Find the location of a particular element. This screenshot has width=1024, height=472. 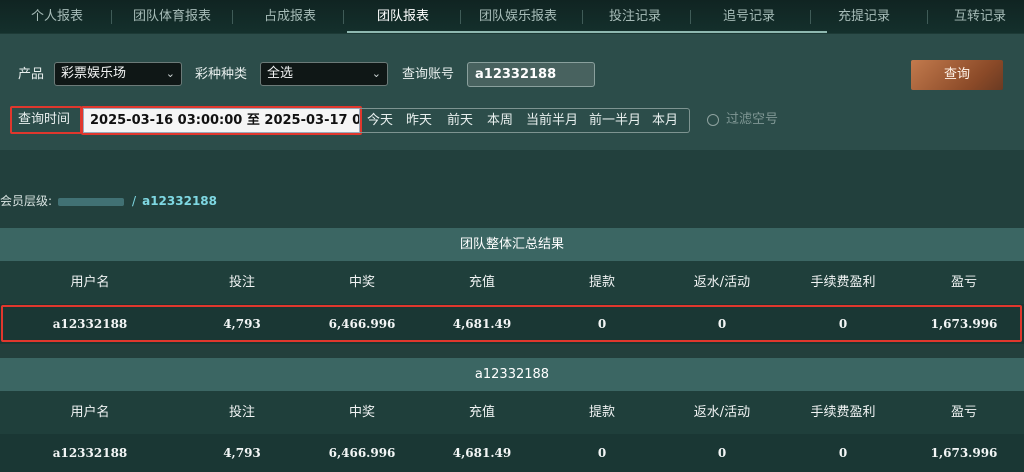

summary-row-highlight is located at coordinates (511, 323).